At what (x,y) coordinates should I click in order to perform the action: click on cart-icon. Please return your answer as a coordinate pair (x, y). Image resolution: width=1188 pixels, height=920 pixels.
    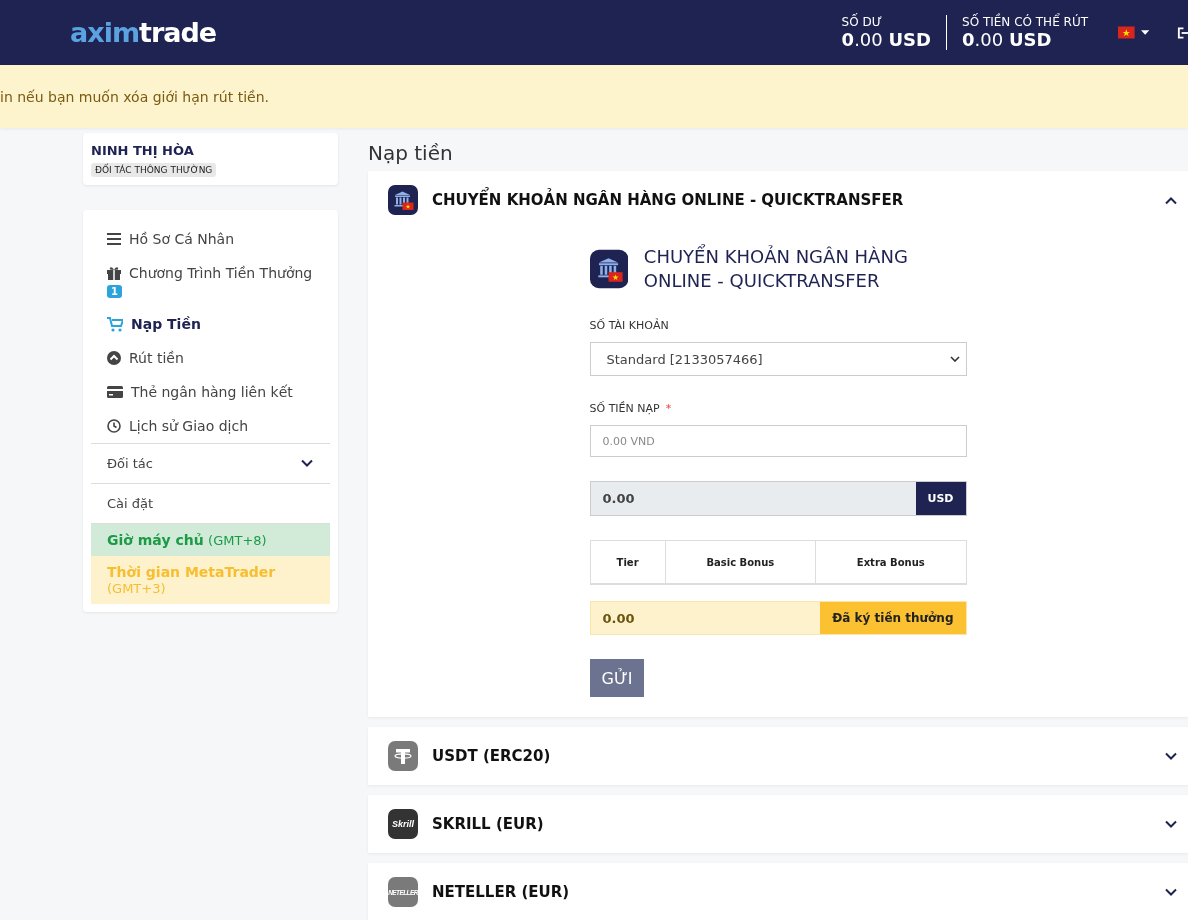
    Looking at the image, I should click on (115, 324).